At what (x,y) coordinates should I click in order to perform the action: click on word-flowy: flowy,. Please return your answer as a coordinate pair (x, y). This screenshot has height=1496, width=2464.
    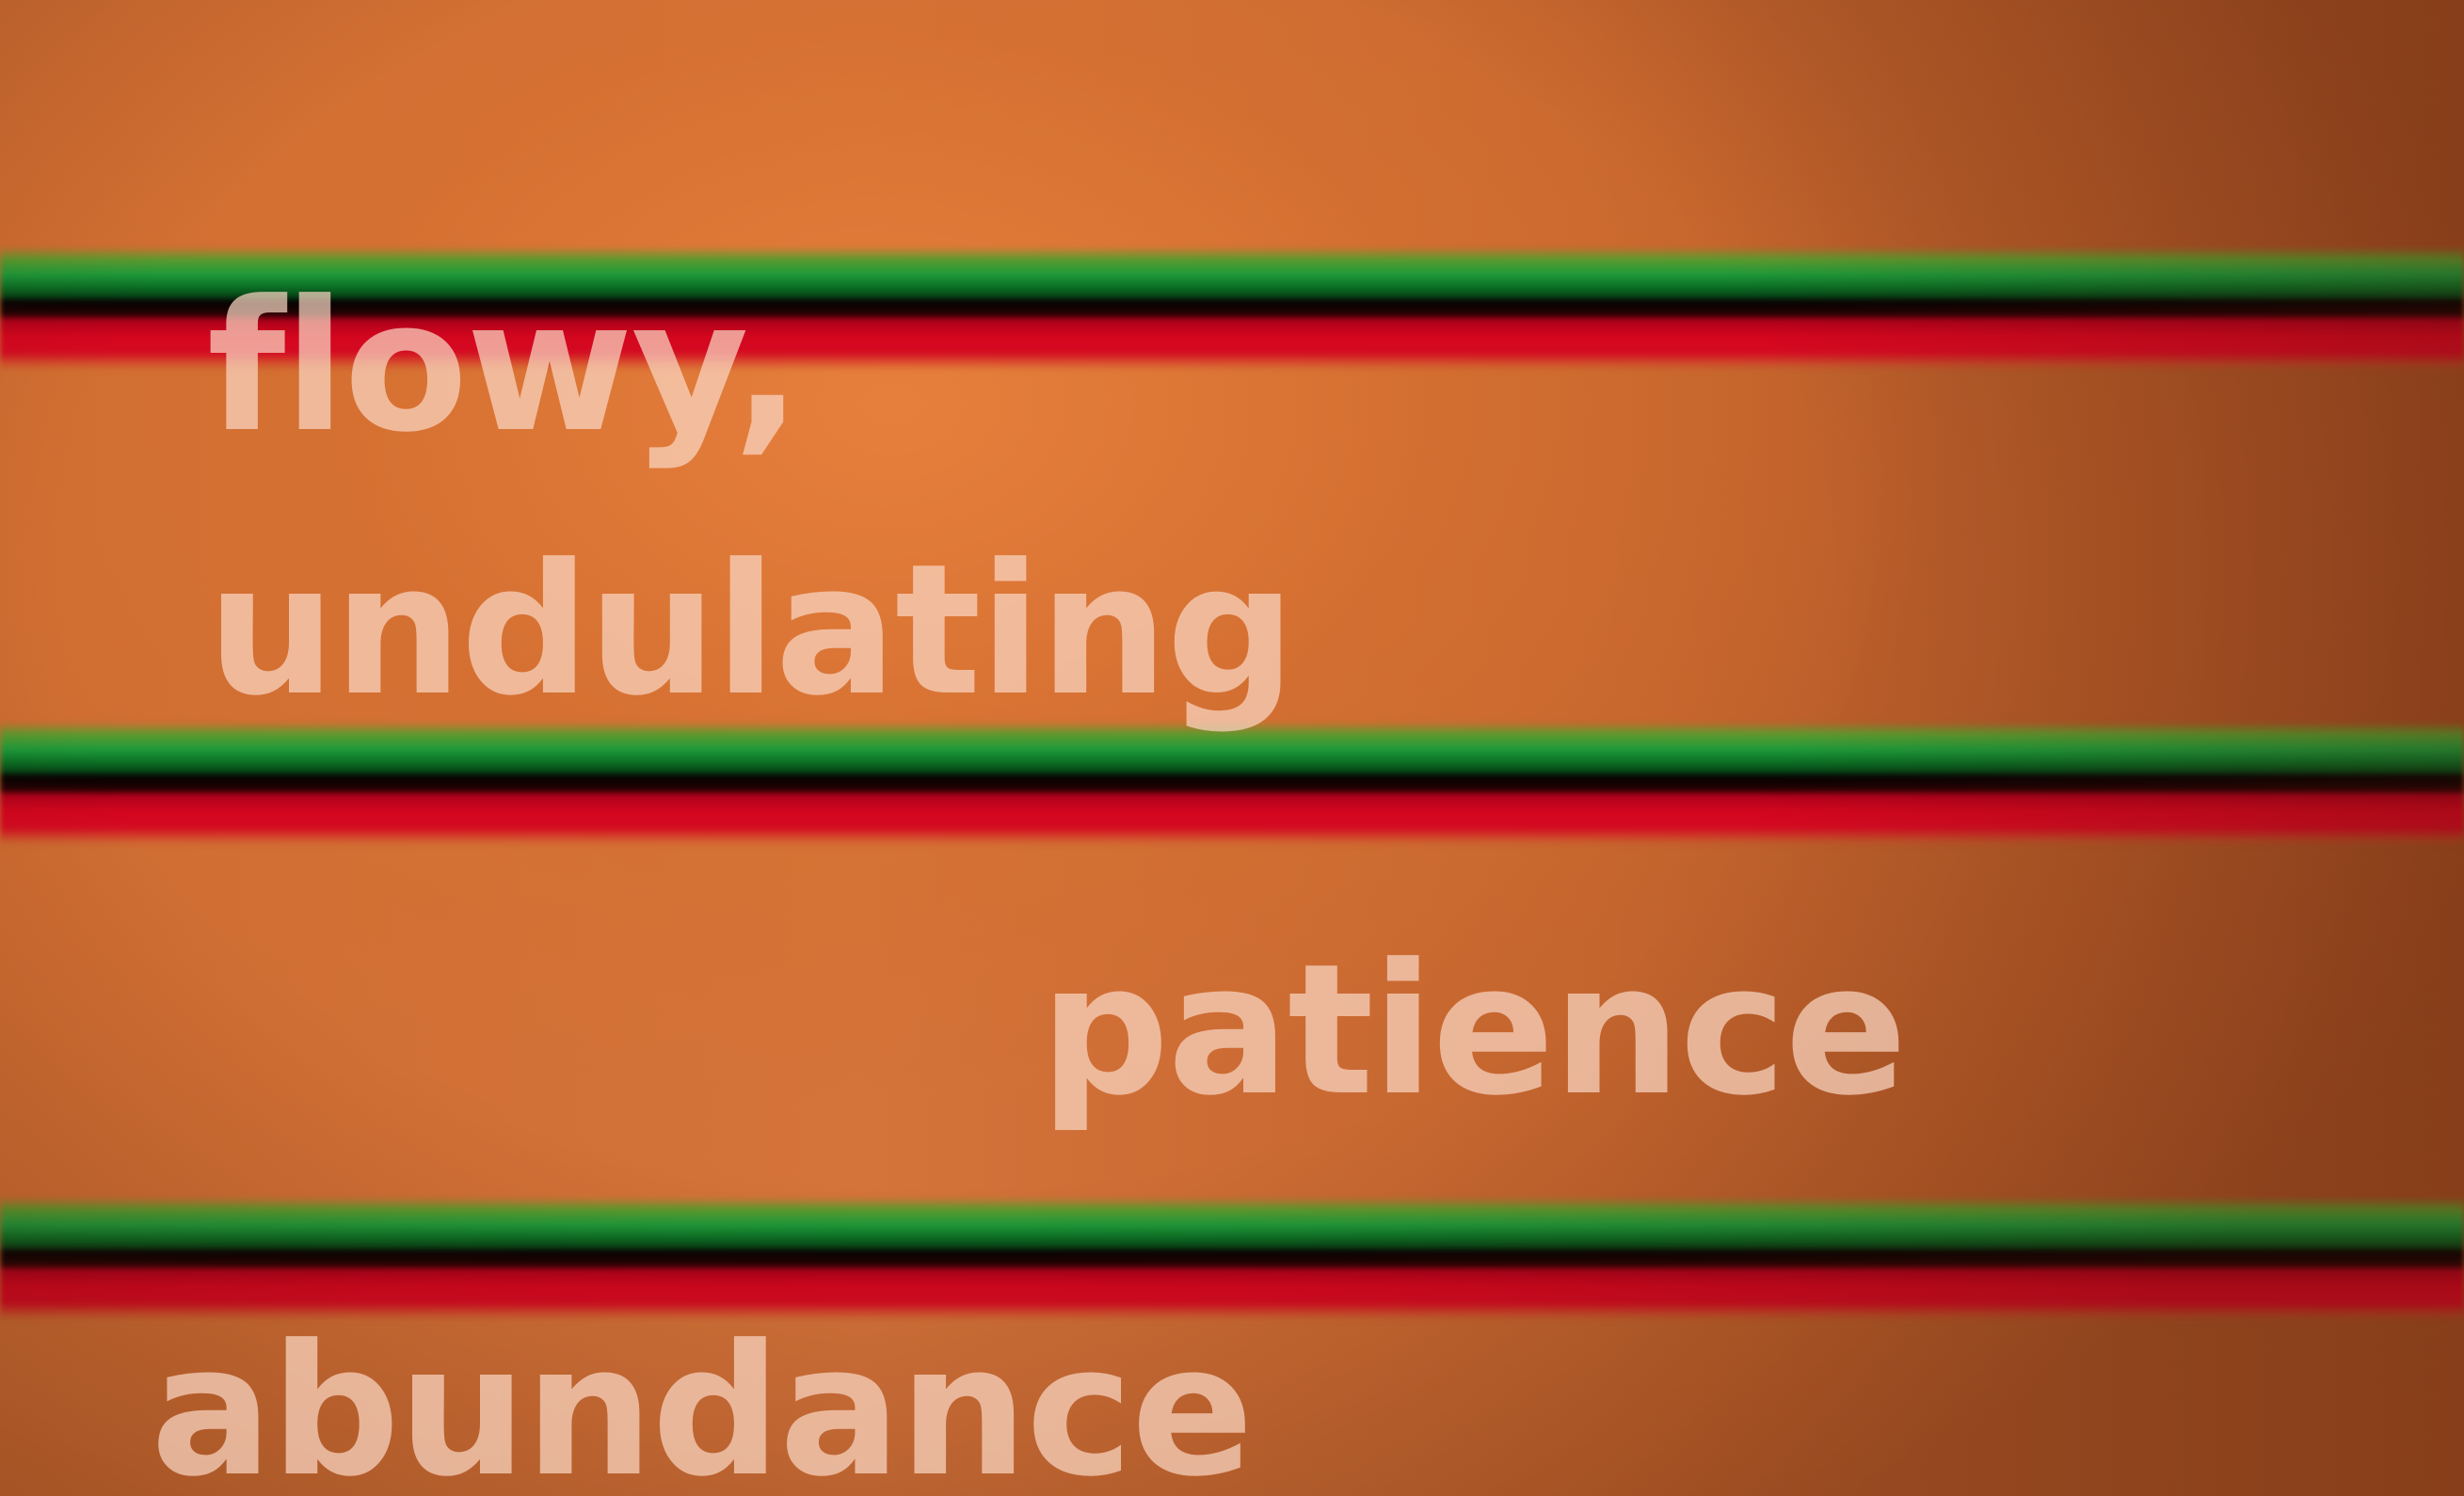
    Looking at the image, I should click on (504, 367).